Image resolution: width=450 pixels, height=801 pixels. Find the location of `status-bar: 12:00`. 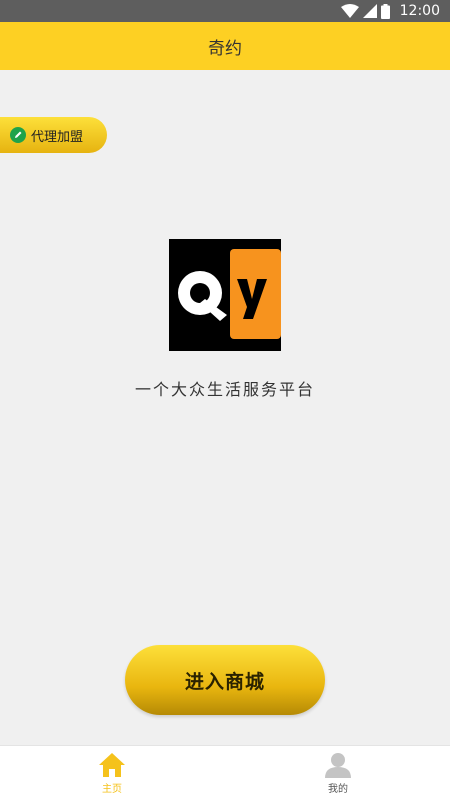

status-bar: 12:00 is located at coordinates (225, 11).